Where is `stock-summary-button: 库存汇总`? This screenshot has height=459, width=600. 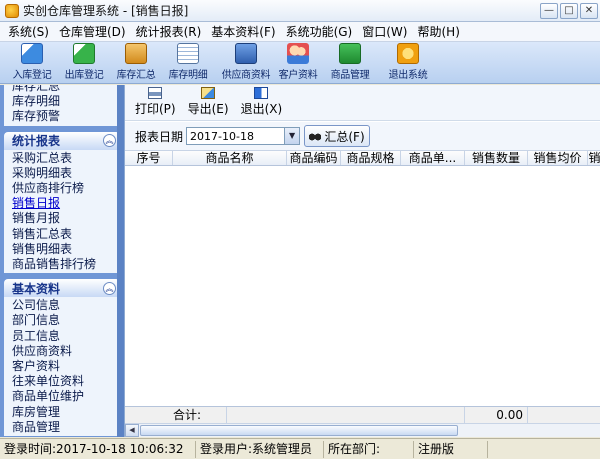
stock-summary-button: 库存汇总 is located at coordinates (136, 63).